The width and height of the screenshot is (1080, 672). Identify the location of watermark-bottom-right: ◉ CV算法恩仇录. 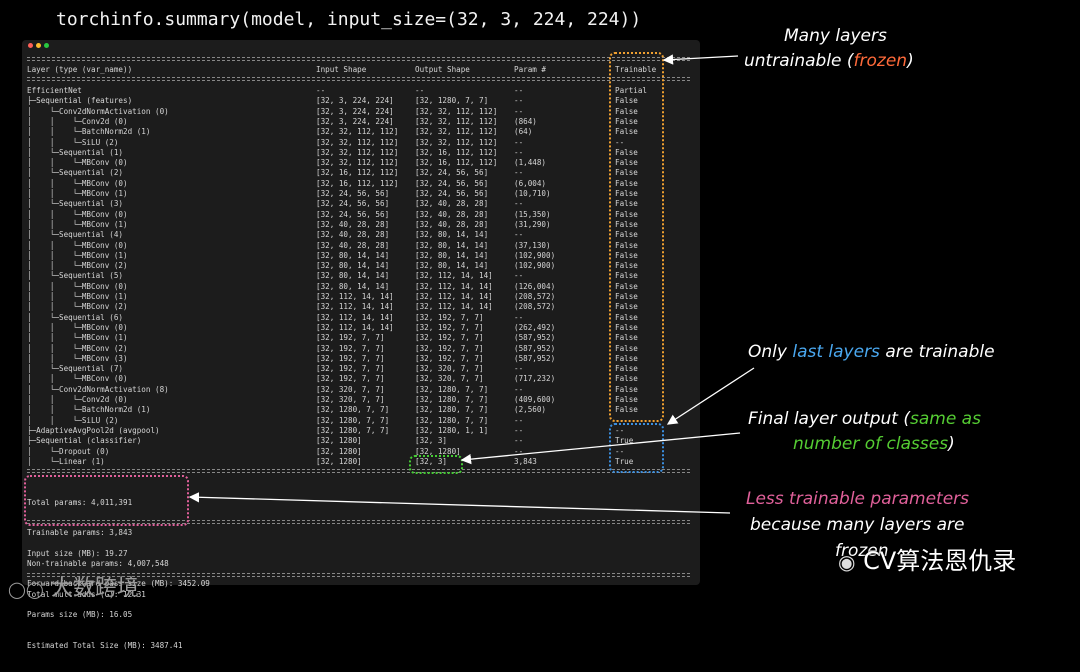
(927, 558).